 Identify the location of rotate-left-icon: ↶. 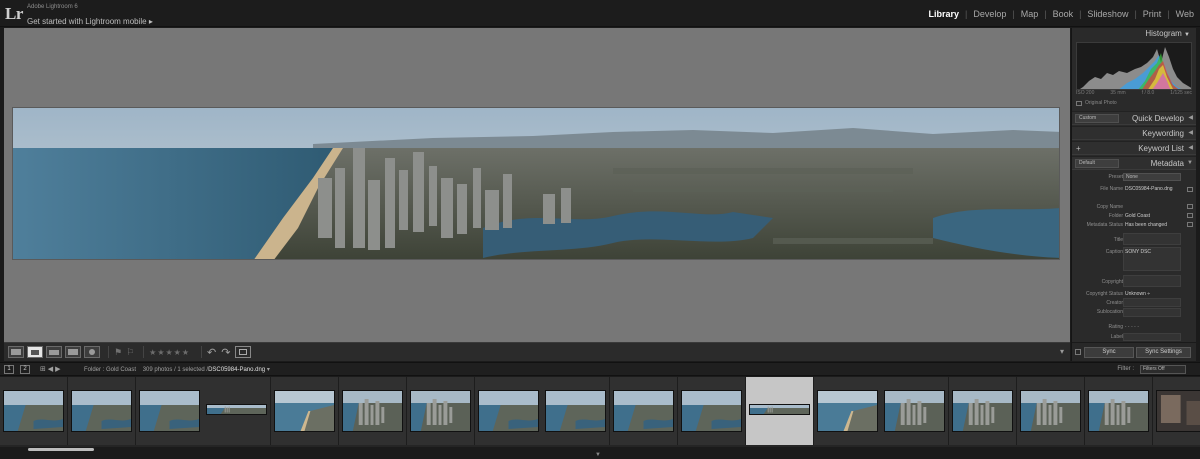
(211, 352).